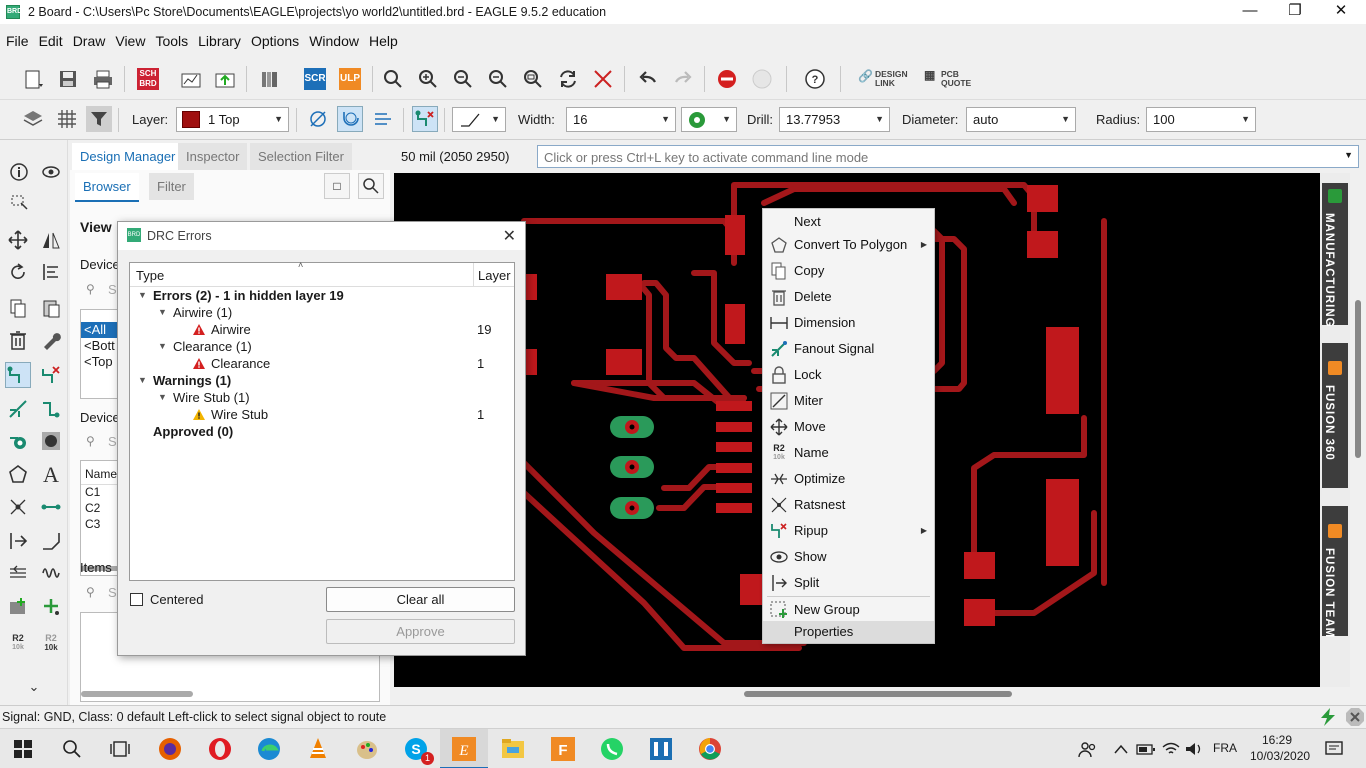 This screenshot has width=1366, height=768. Describe the element at coordinates (170, 749) in the screenshot. I see `firefox-icon` at that location.